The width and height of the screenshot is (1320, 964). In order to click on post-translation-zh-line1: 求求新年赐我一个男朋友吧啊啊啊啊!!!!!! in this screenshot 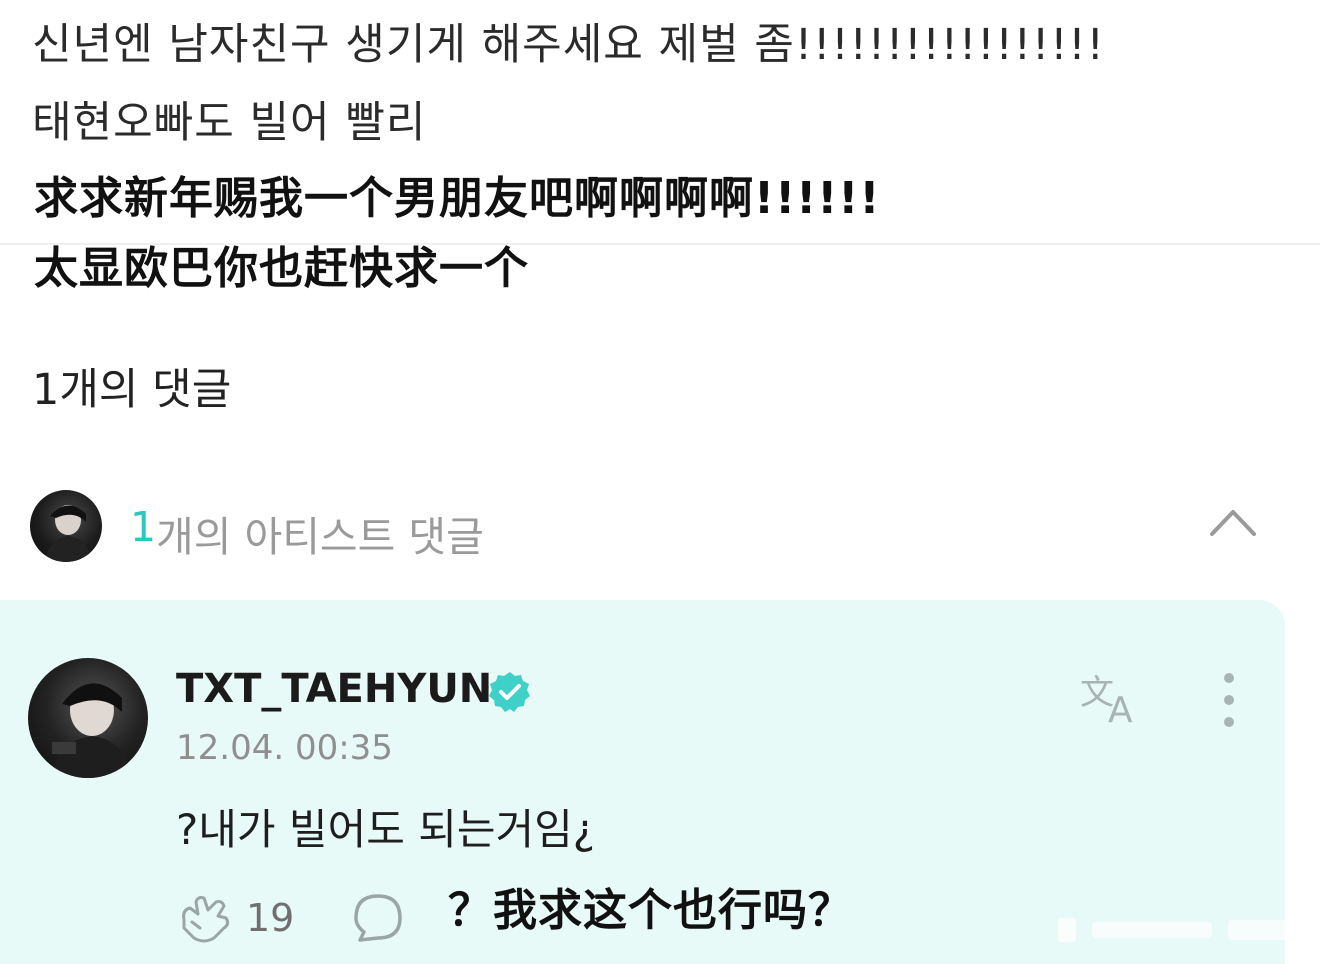, I will do `click(457, 198)`.